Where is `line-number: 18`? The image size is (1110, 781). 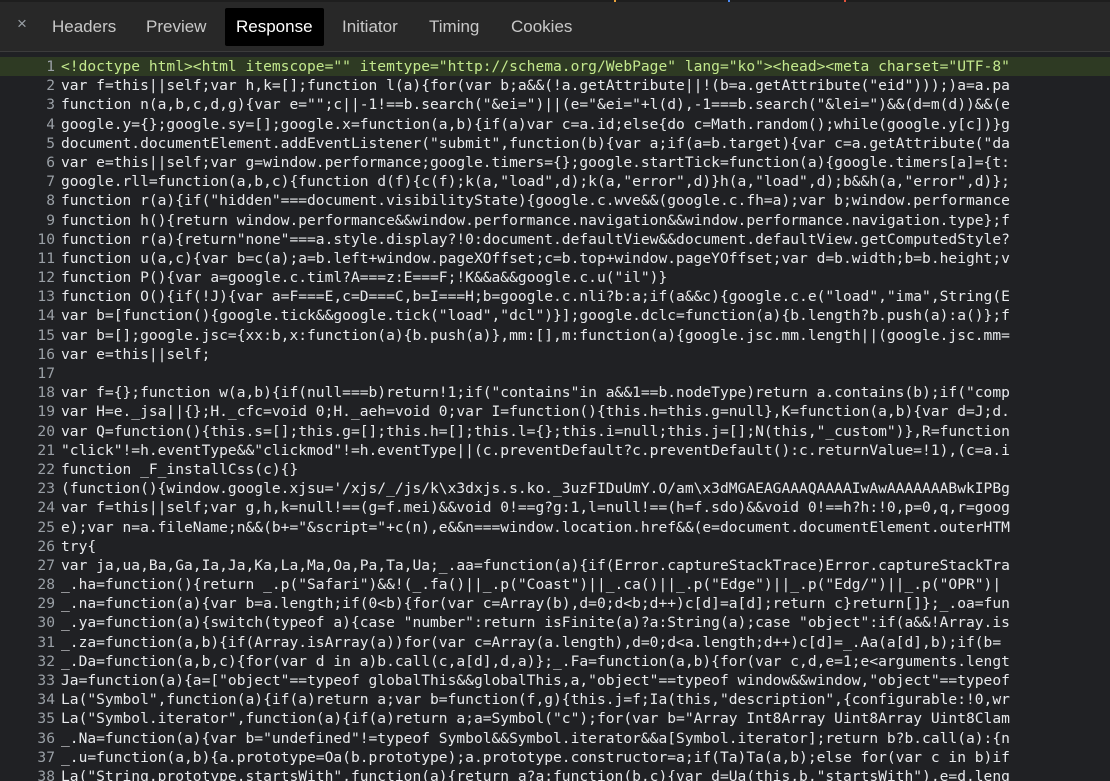 line-number: 18 is located at coordinates (46, 393).